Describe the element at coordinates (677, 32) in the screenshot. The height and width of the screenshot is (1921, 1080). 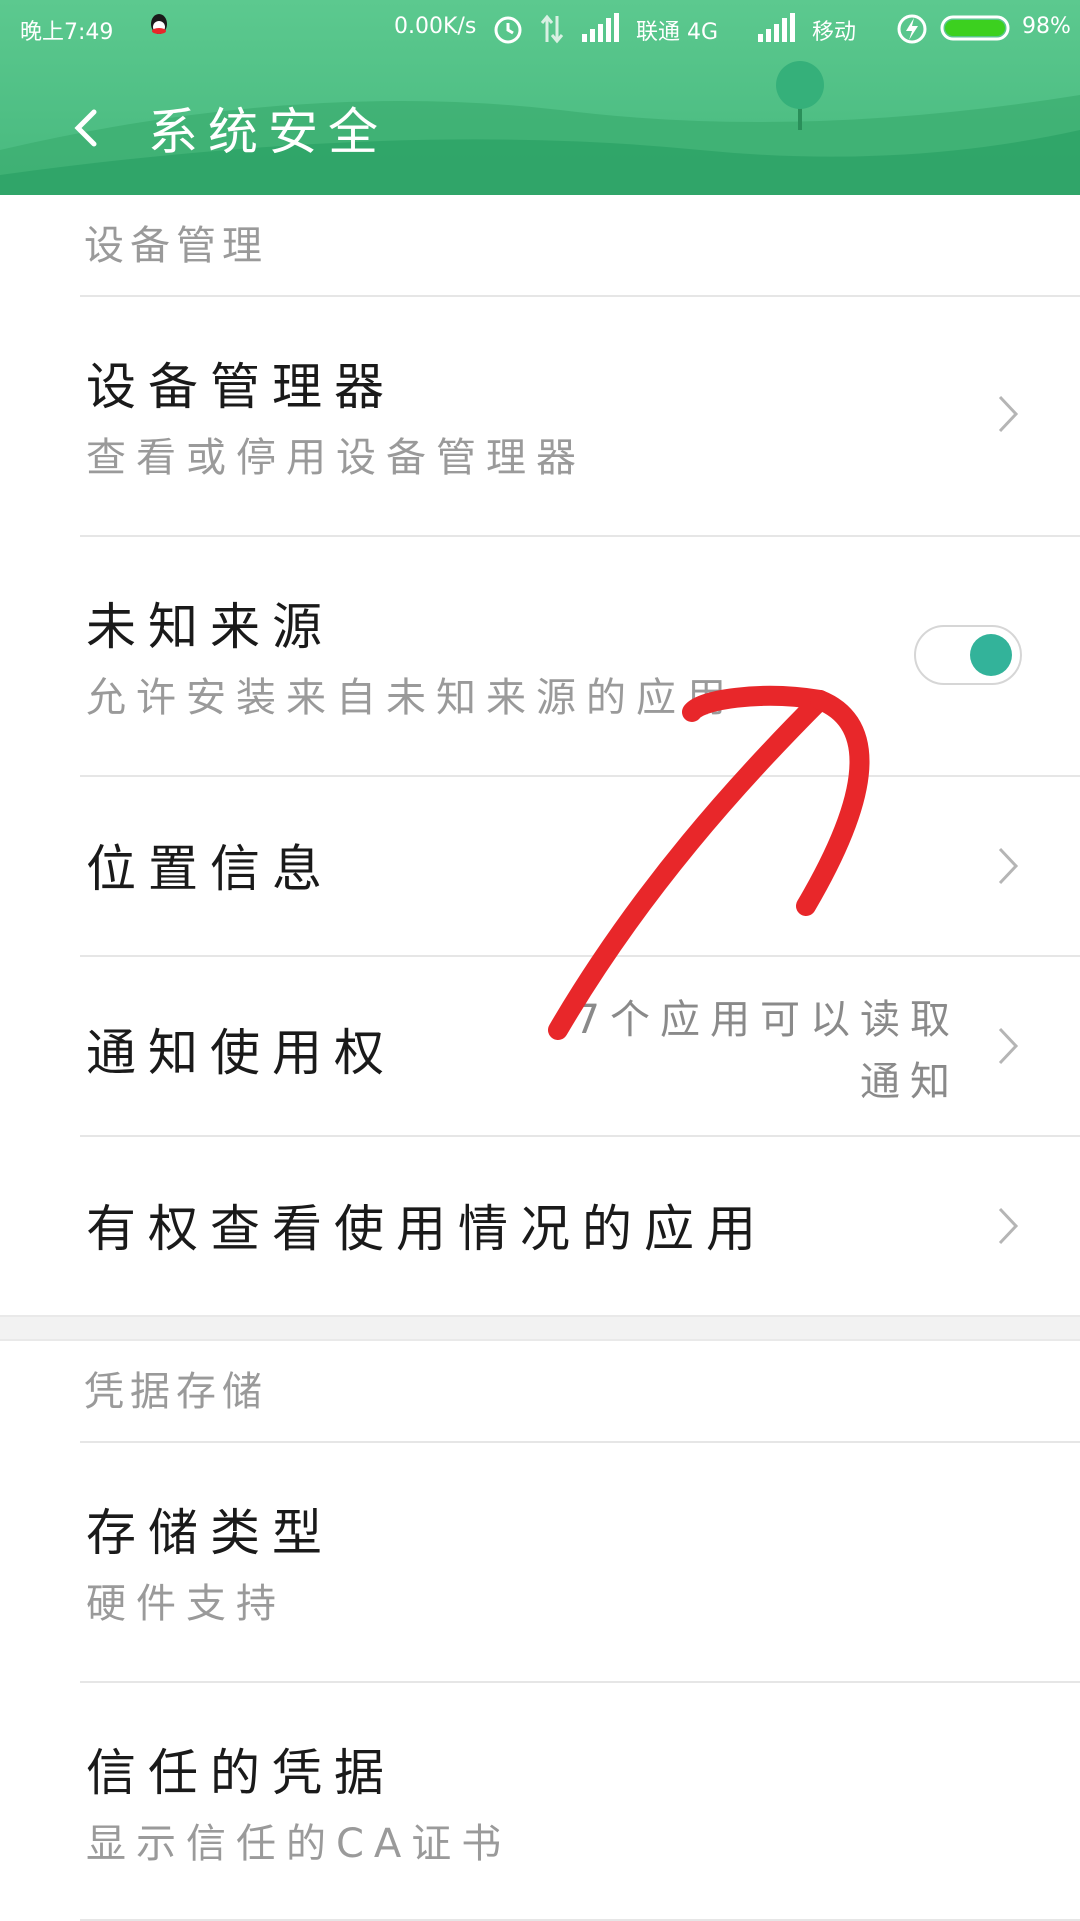
I see `carrier-1: 联通 4G` at that location.